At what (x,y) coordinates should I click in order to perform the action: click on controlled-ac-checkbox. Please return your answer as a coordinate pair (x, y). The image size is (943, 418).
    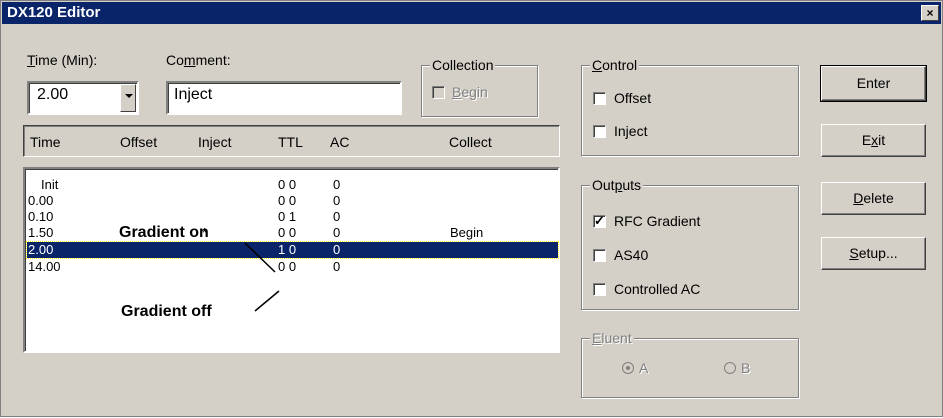
    Looking at the image, I should click on (599, 289).